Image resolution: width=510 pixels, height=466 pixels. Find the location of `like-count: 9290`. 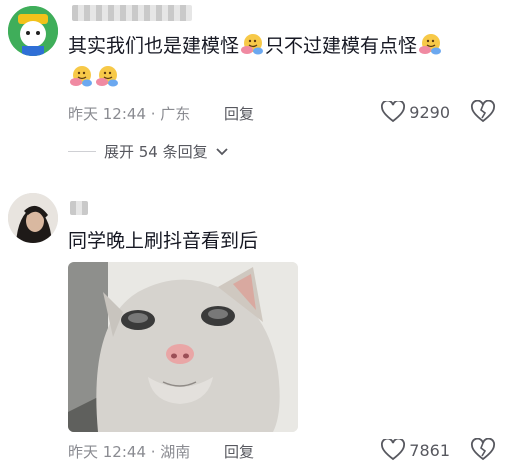

like-count: 9290 is located at coordinates (429, 112).